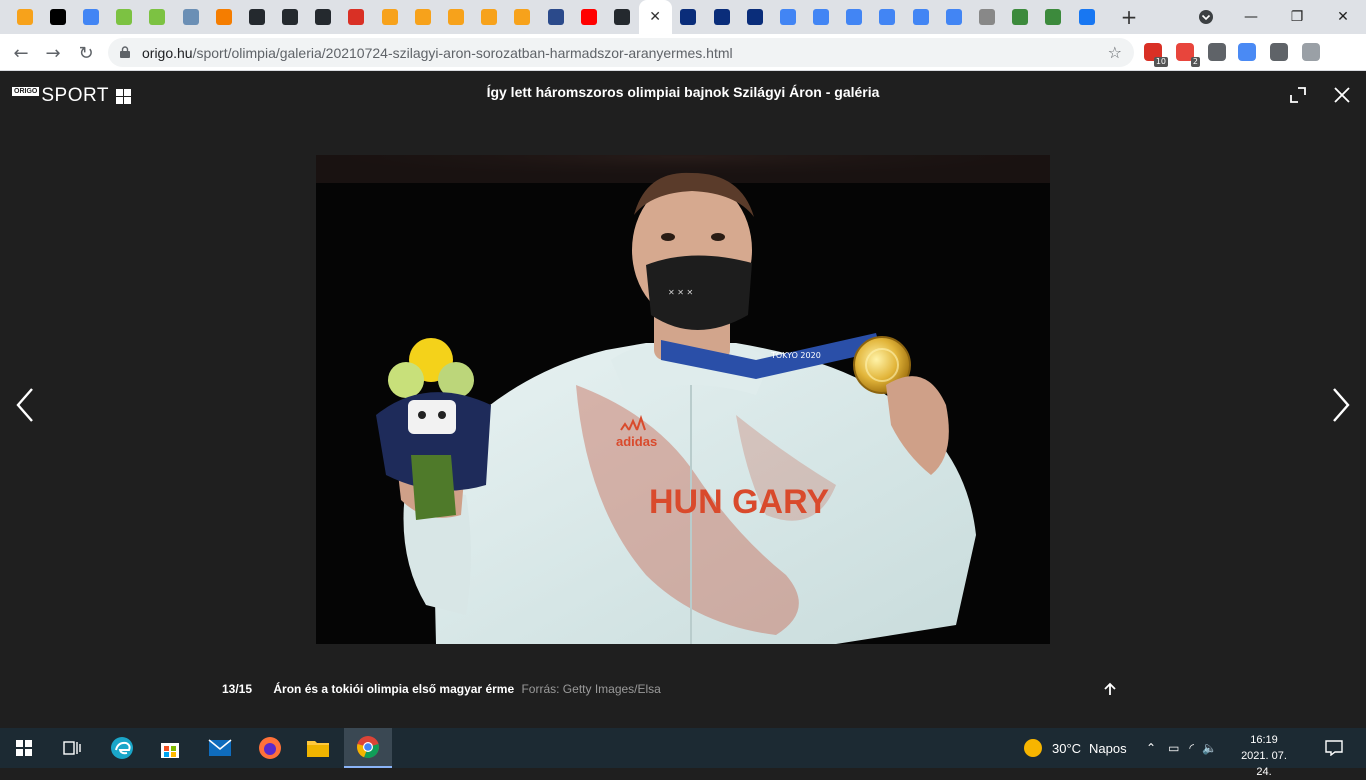 The width and height of the screenshot is (1366, 780). What do you see at coordinates (1108, 748) in the screenshot?
I see `weather-description: Napos` at bounding box center [1108, 748].